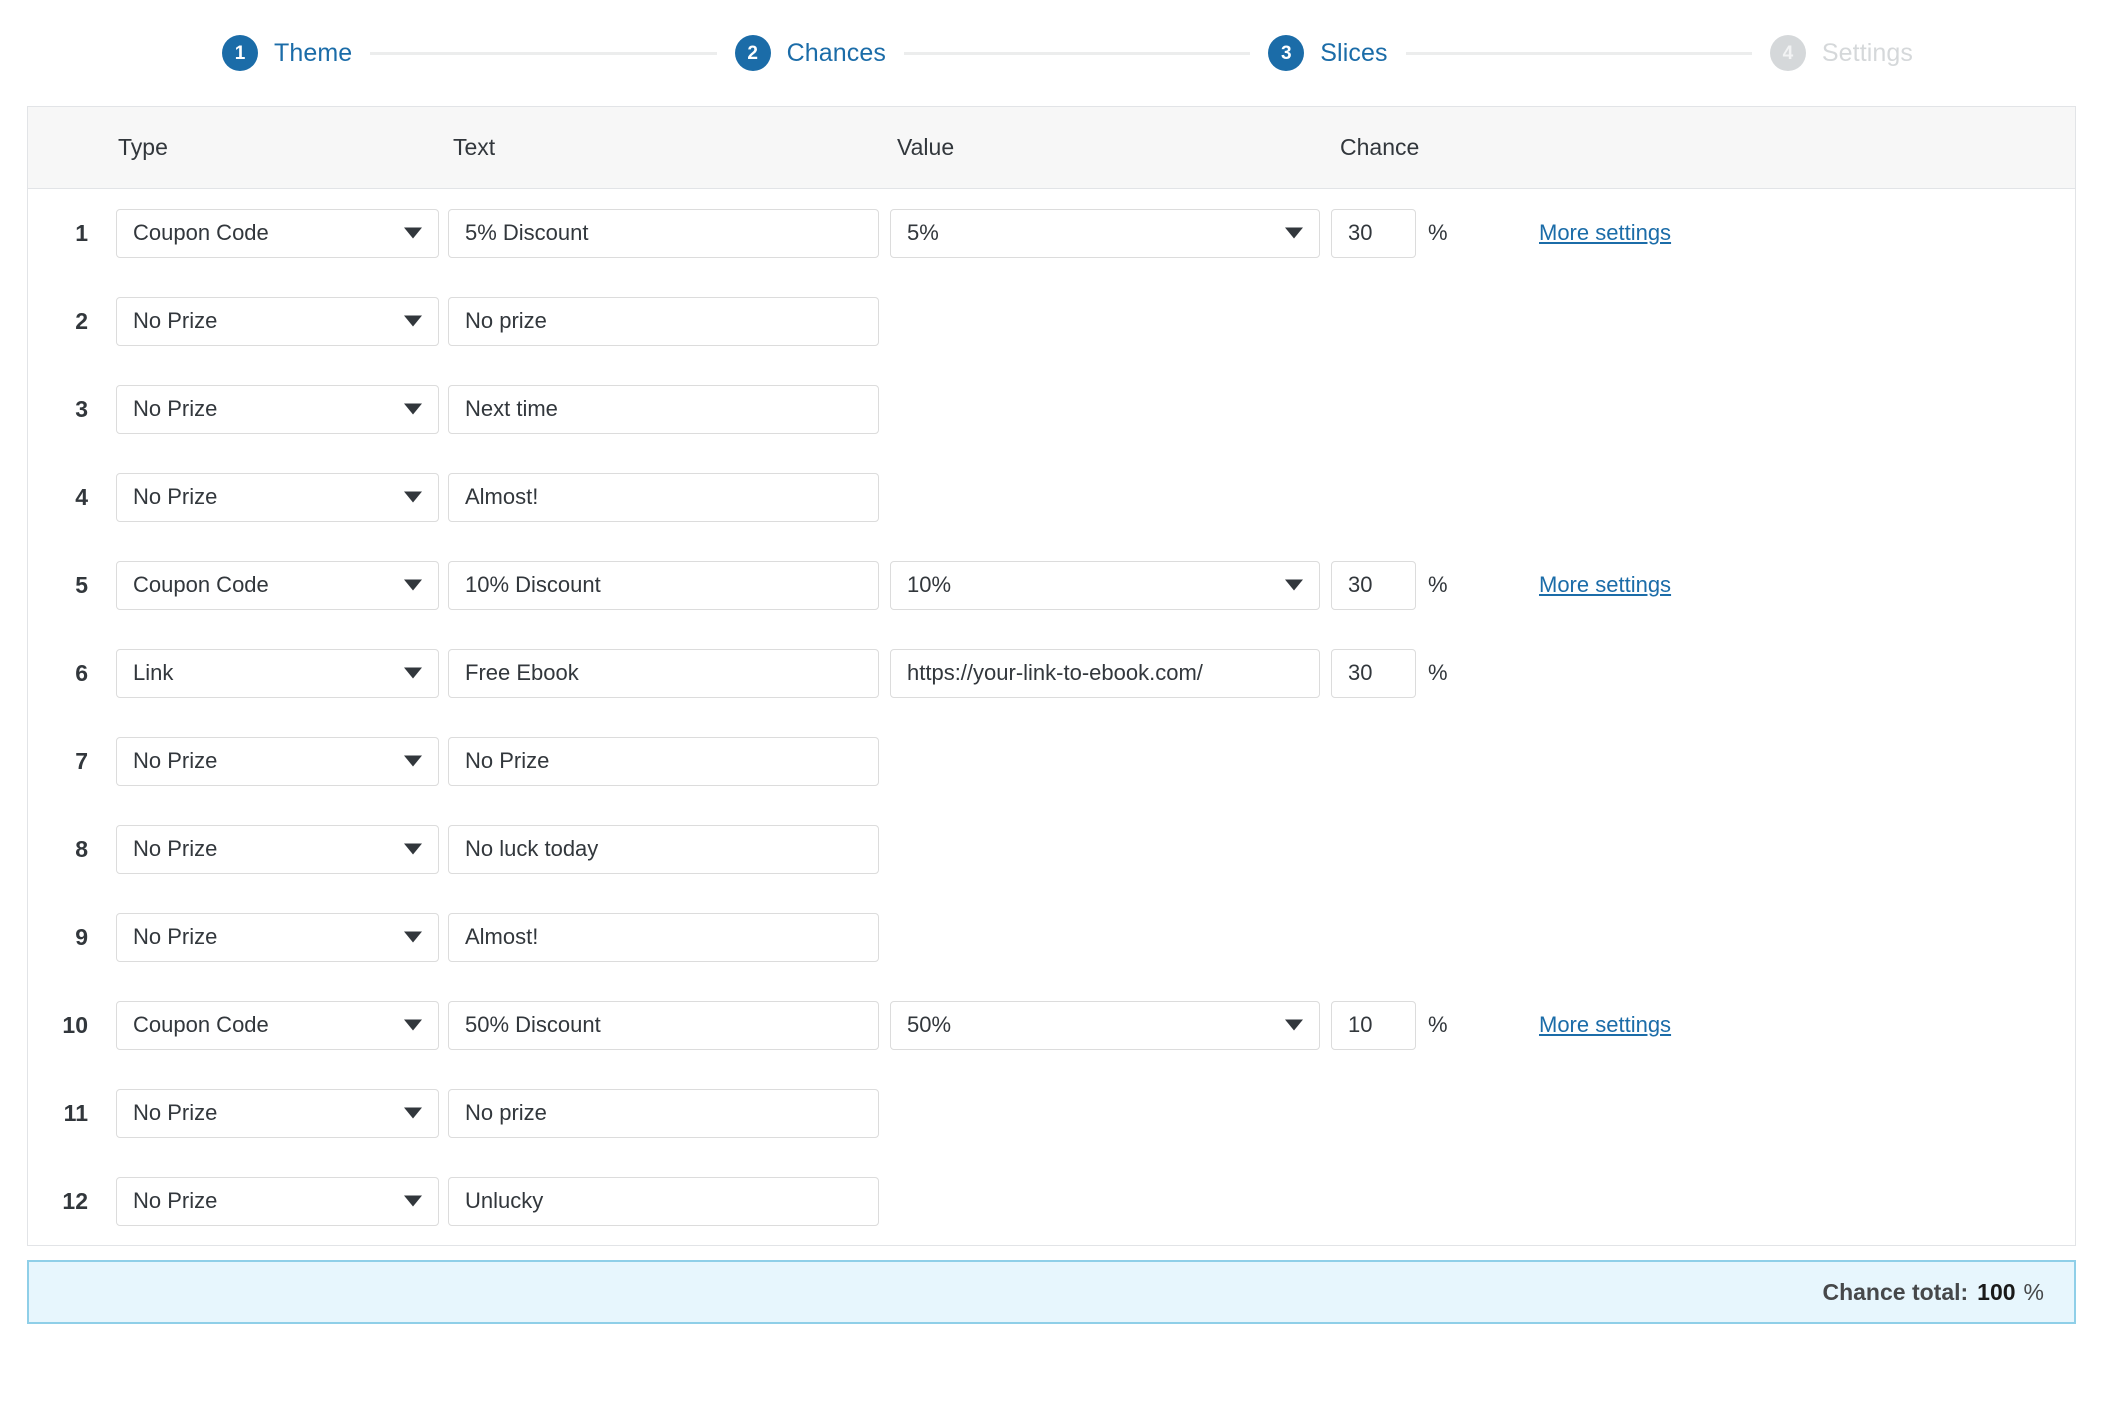  I want to click on type-select-value: No Prize, so click(175, 320).